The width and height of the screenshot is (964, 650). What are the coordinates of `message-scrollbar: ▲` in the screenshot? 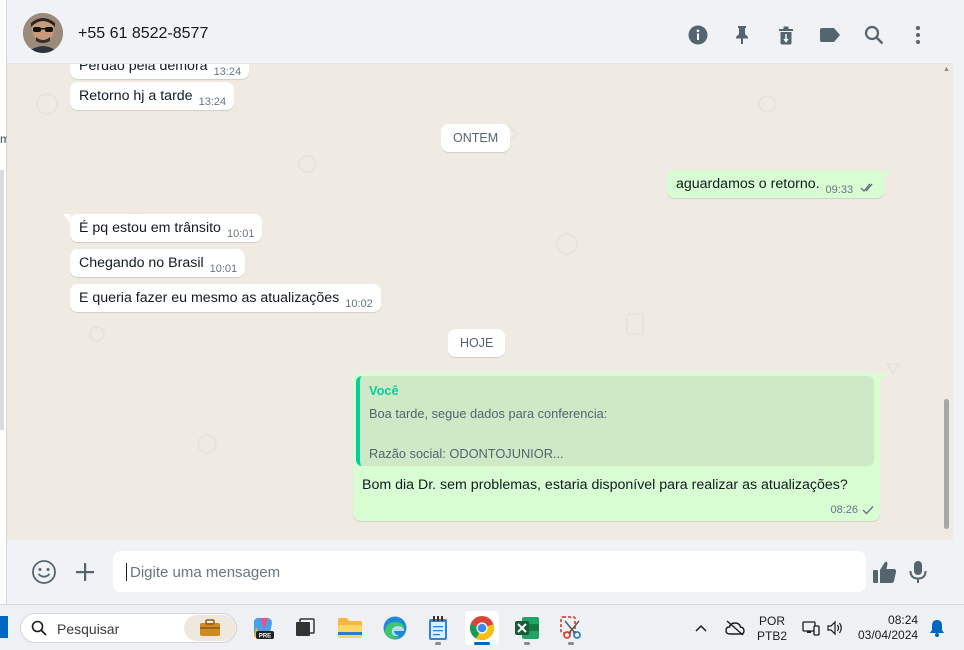 It's located at (947, 302).